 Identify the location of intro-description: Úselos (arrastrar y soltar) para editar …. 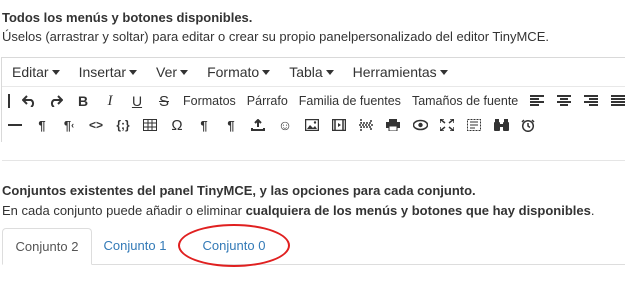
(275, 36).